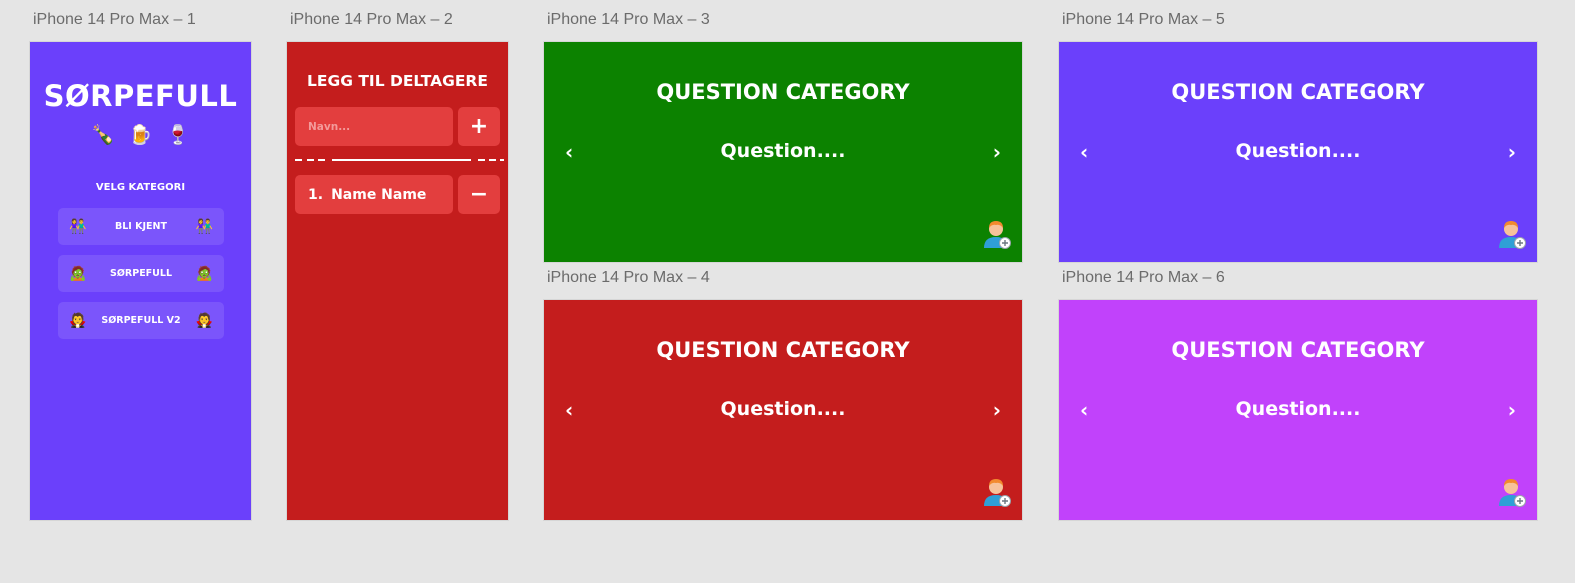 The height and width of the screenshot is (583, 1575). What do you see at coordinates (397, 81) in the screenshot?
I see `participants-title: LEGG TIL DELTAGERE` at bounding box center [397, 81].